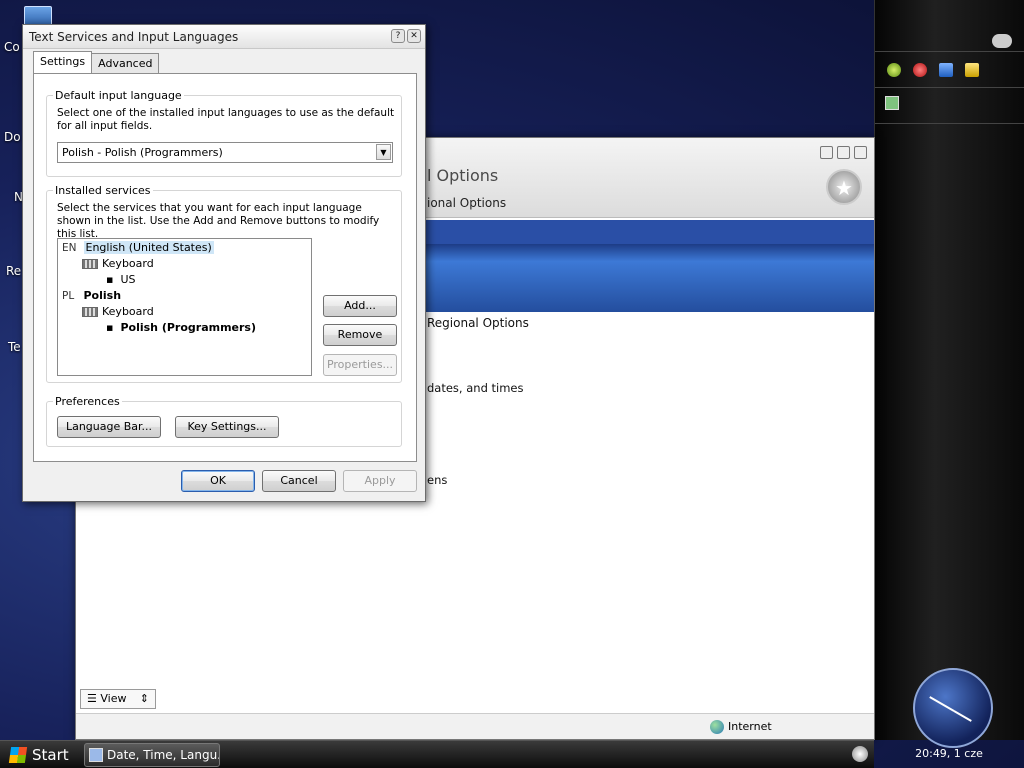 This screenshot has width=1024, height=768. What do you see at coordinates (860, 152) in the screenshot?
I see `close-button` at bounding box center [860, 152].